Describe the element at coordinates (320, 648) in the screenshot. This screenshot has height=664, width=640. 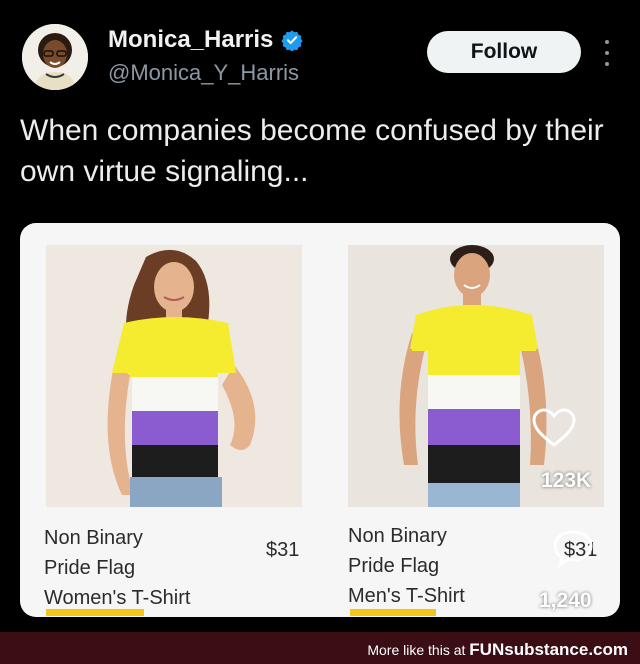
I see `watermark-bar: More like this at FUNsubstance.com` at that location.